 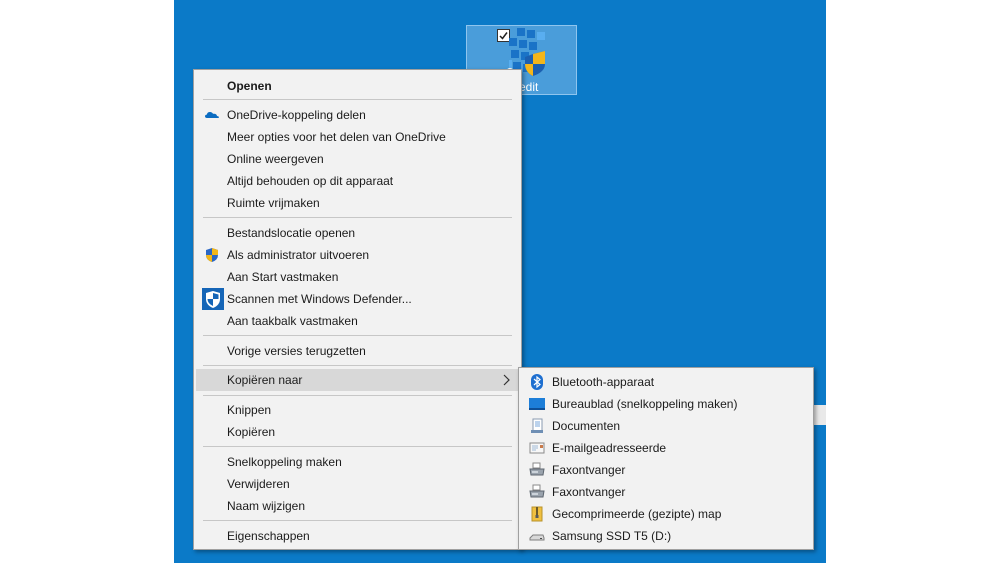 I want to click on menu-item-keep-on-device: Altijd behouden op dit apparaat, so click(x=357, y=181).